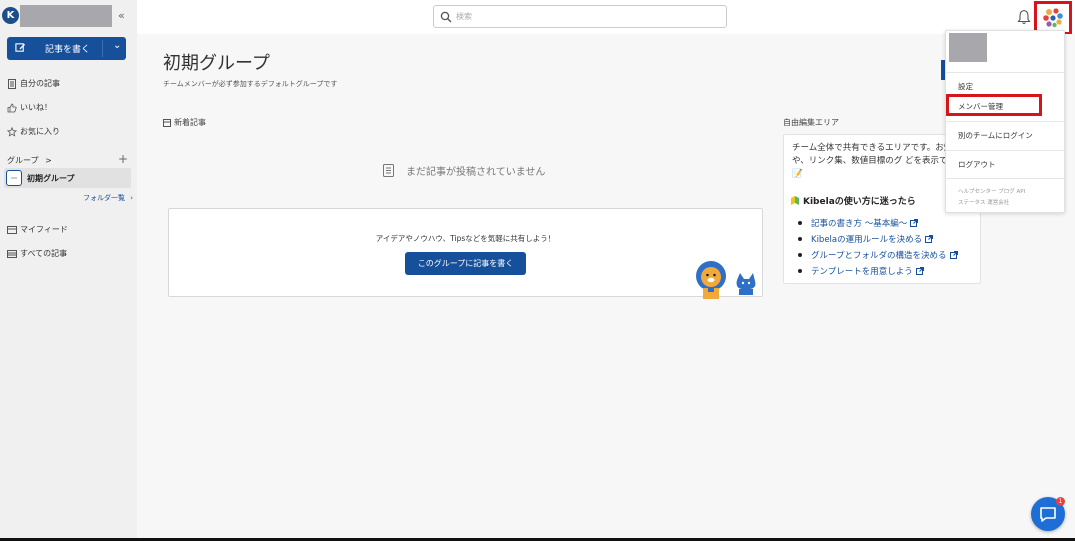 The height and width of the screenshot is (541, 1075). What do you see at coordinates (1053, 18) in the screenshot?
I see `avatar` at bounding box center [1053, 18].